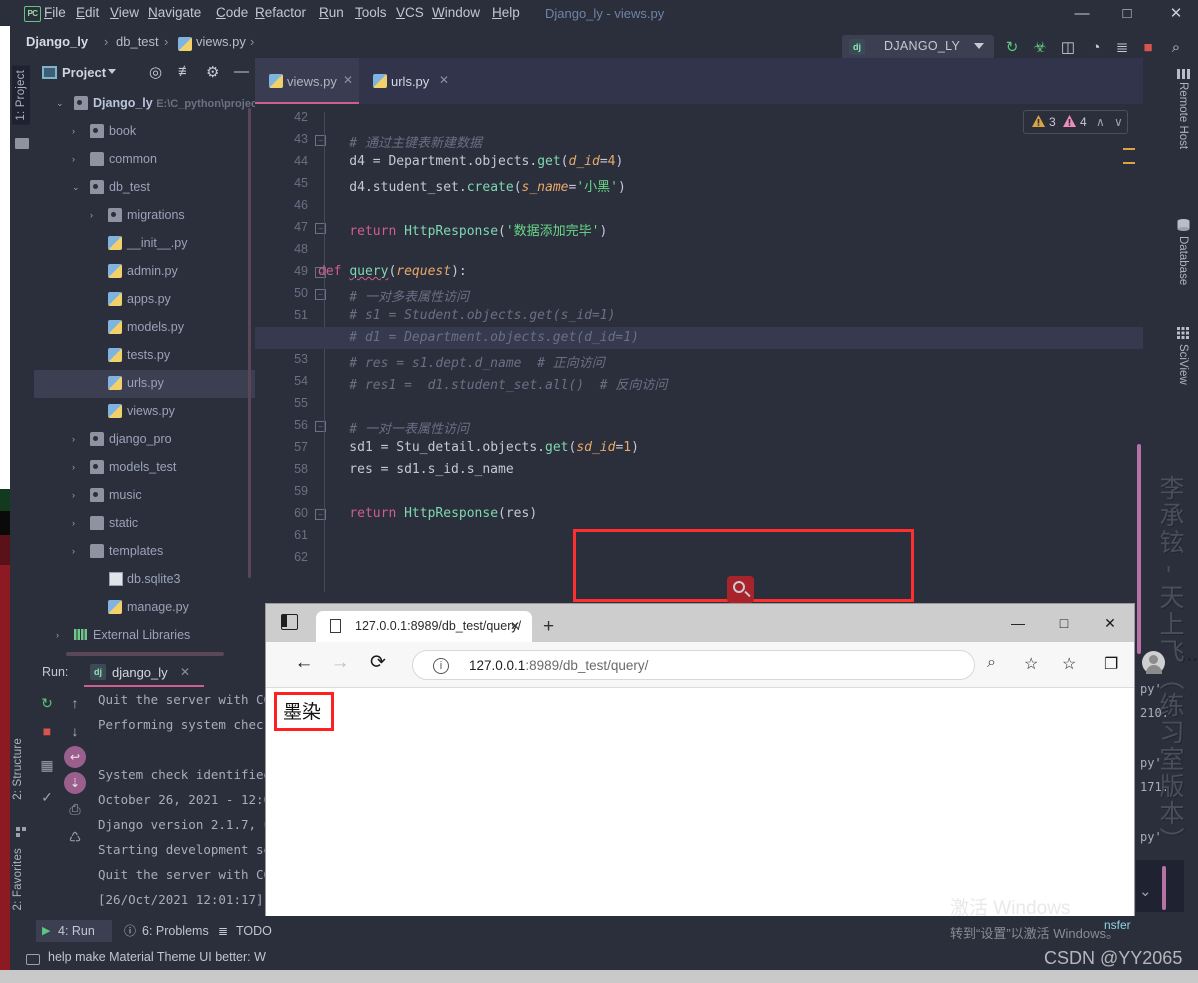 Image resolution: width=1198 pixels, height=983 pixels. What do you see at coordinates (506, 12) in the screenshot?
I see `menu-item-help: Help` at bounding box center [506, 12].